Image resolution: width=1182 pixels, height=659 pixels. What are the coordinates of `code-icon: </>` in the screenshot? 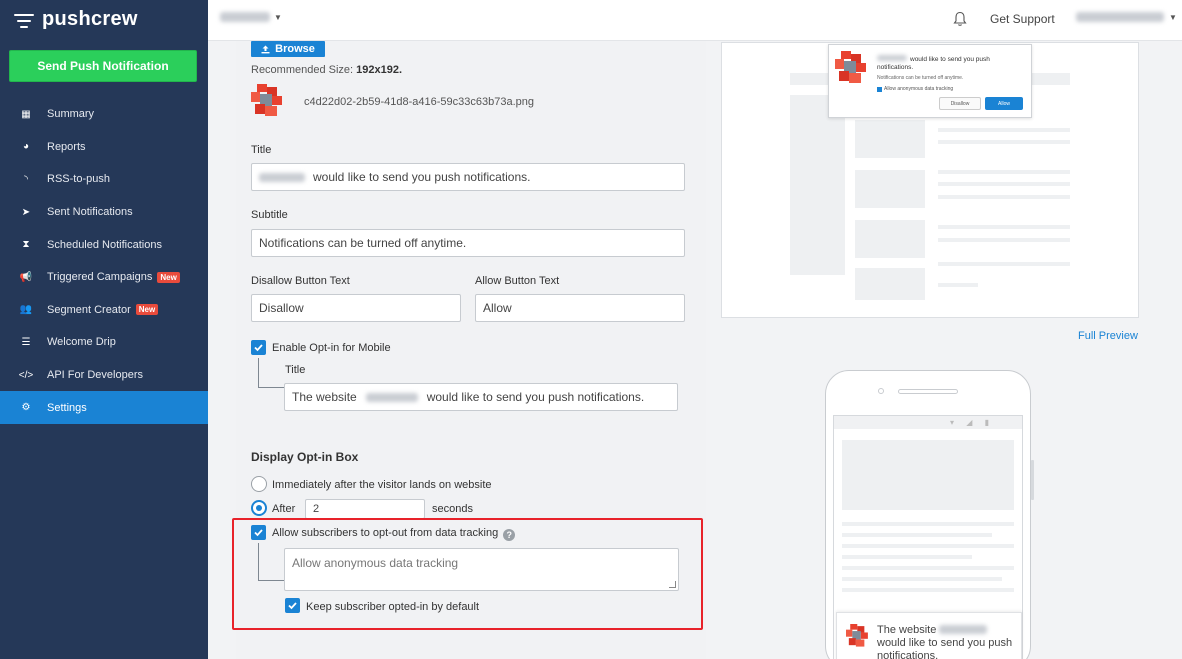 It's located at (26, 375).